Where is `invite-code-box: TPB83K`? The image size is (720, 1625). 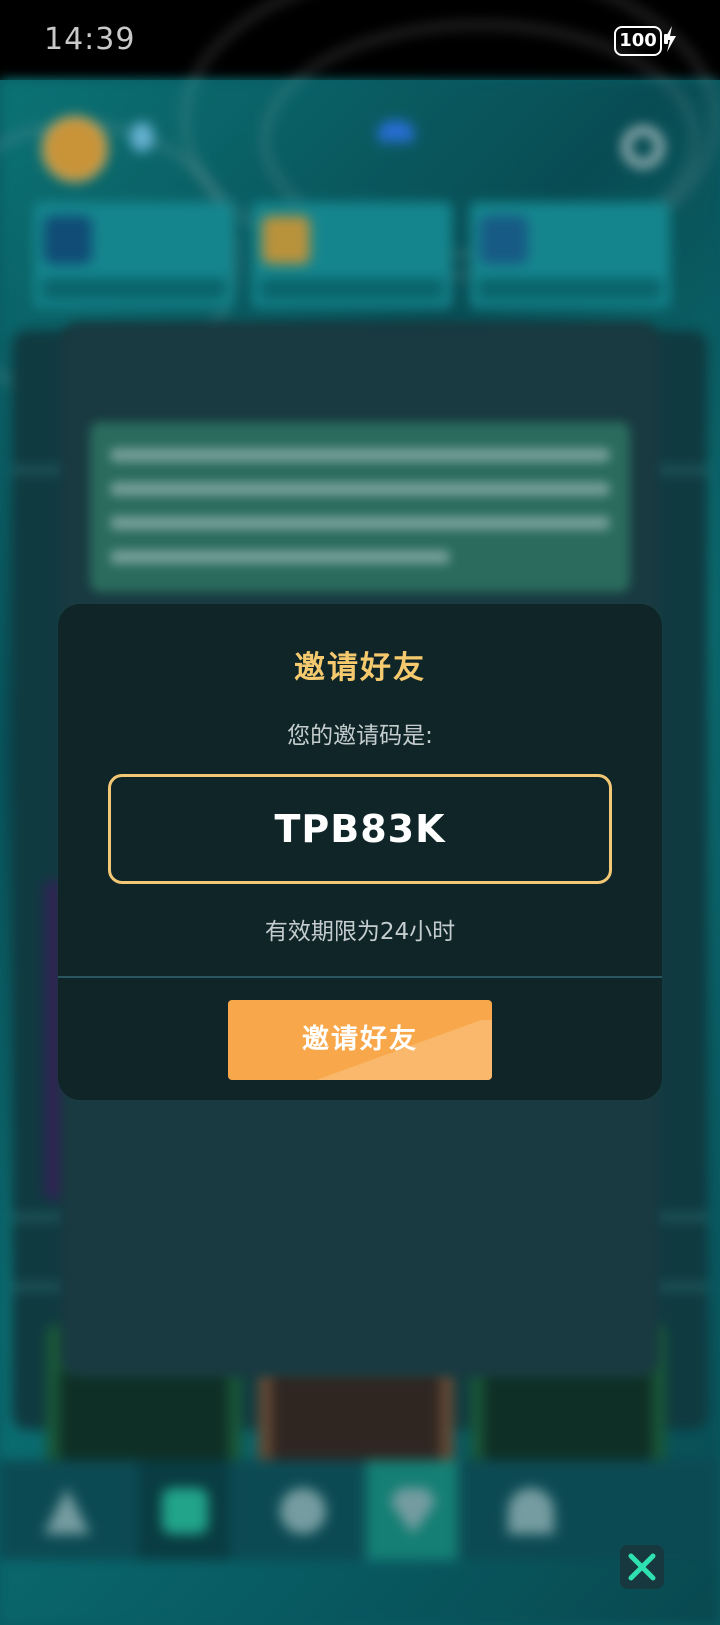 invite-code-box: TPB83K is located at coordinates (360, 829).